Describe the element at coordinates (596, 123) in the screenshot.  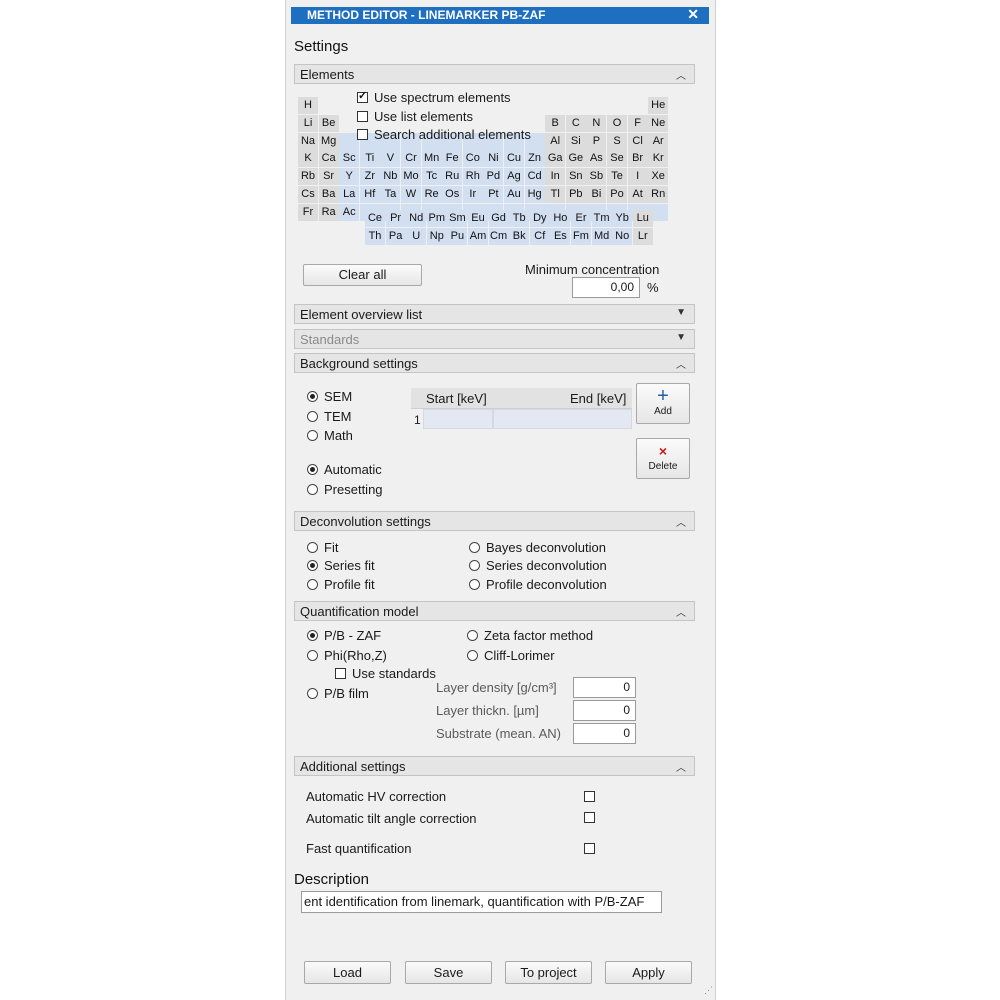
I see `element-N: N` at that location.